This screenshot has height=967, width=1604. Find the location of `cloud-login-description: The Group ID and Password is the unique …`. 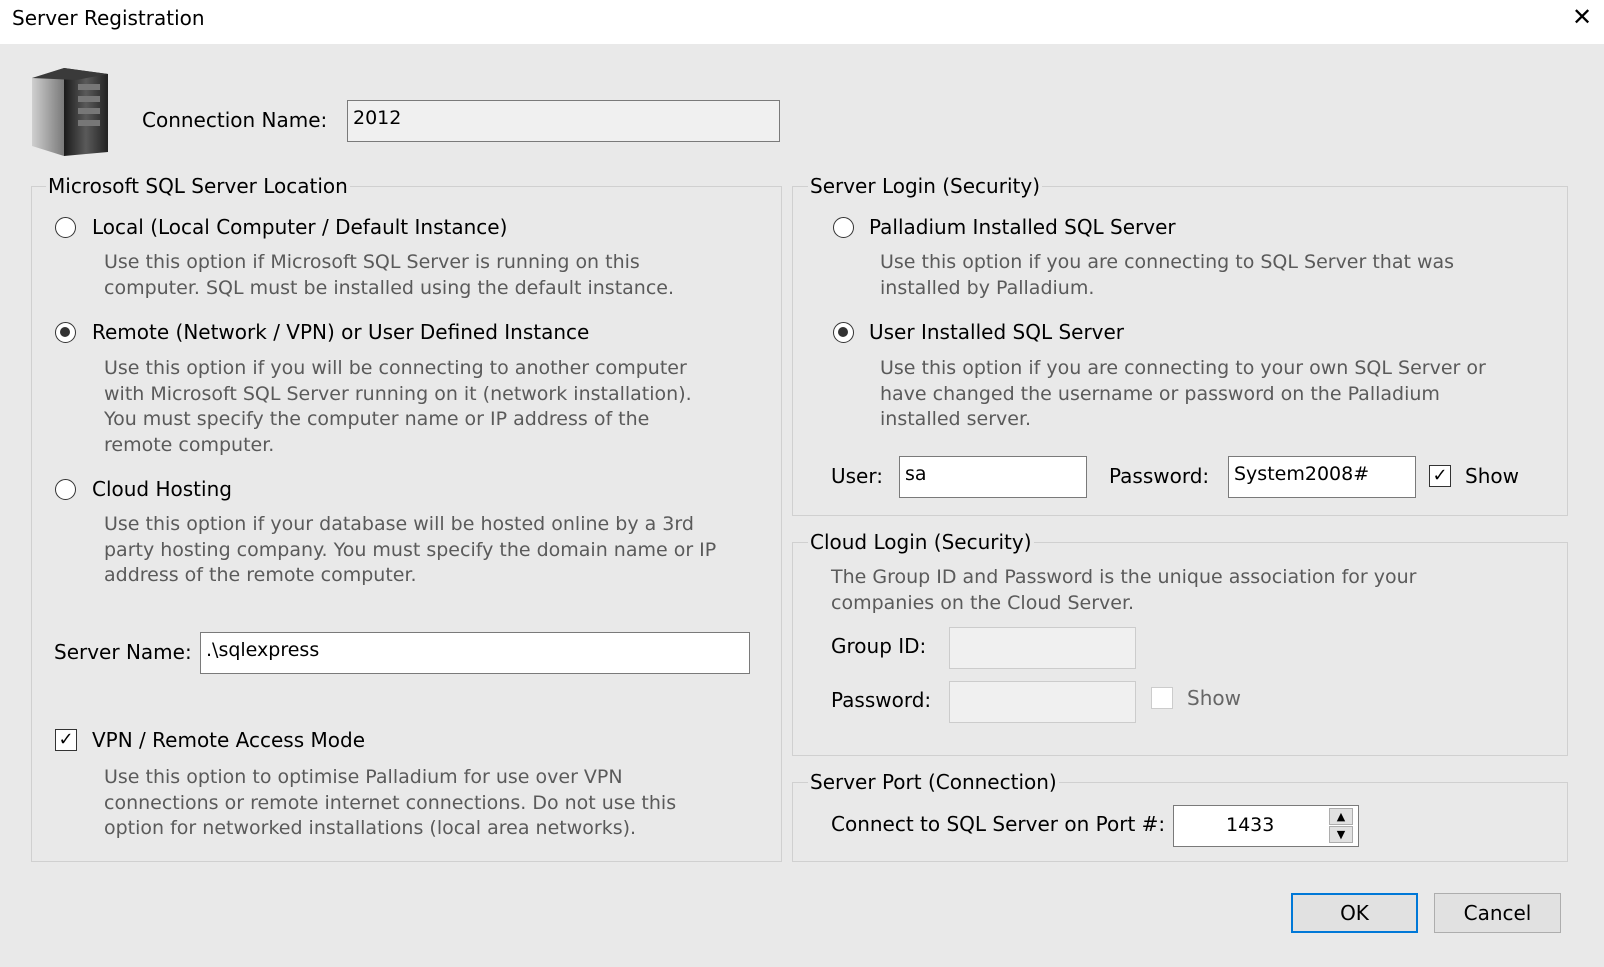

cloud-login-description: The Group ID and Password is the unique … is located at coordinates (1124, 590).